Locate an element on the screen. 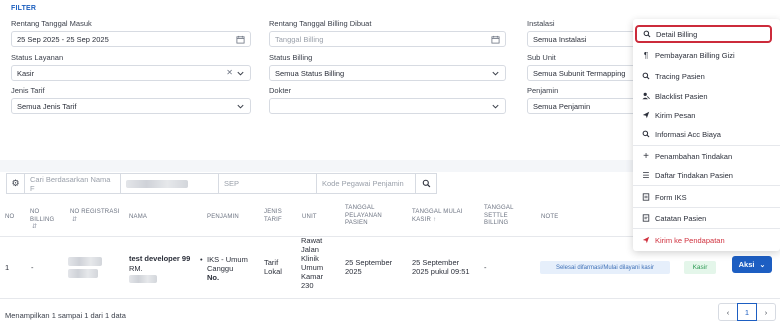  instalasi-select: Semua Instalasi is located at coordinates (582, 39).